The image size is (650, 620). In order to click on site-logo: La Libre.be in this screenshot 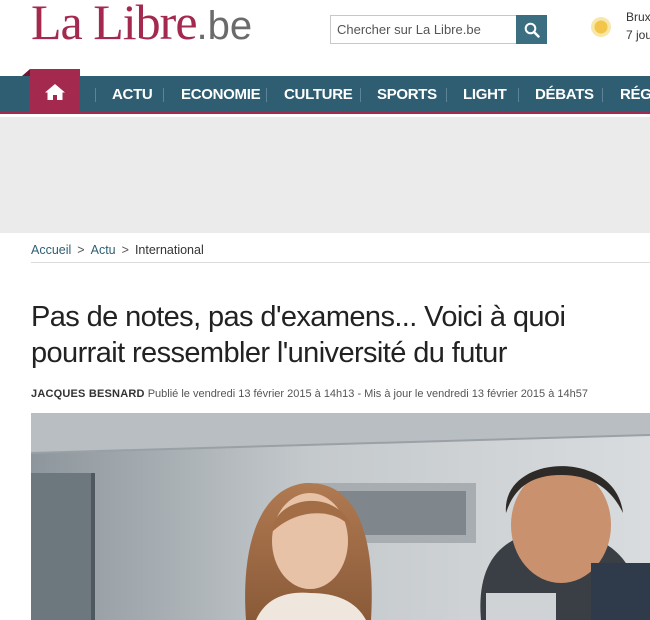, I will do `click(141, 25)`.